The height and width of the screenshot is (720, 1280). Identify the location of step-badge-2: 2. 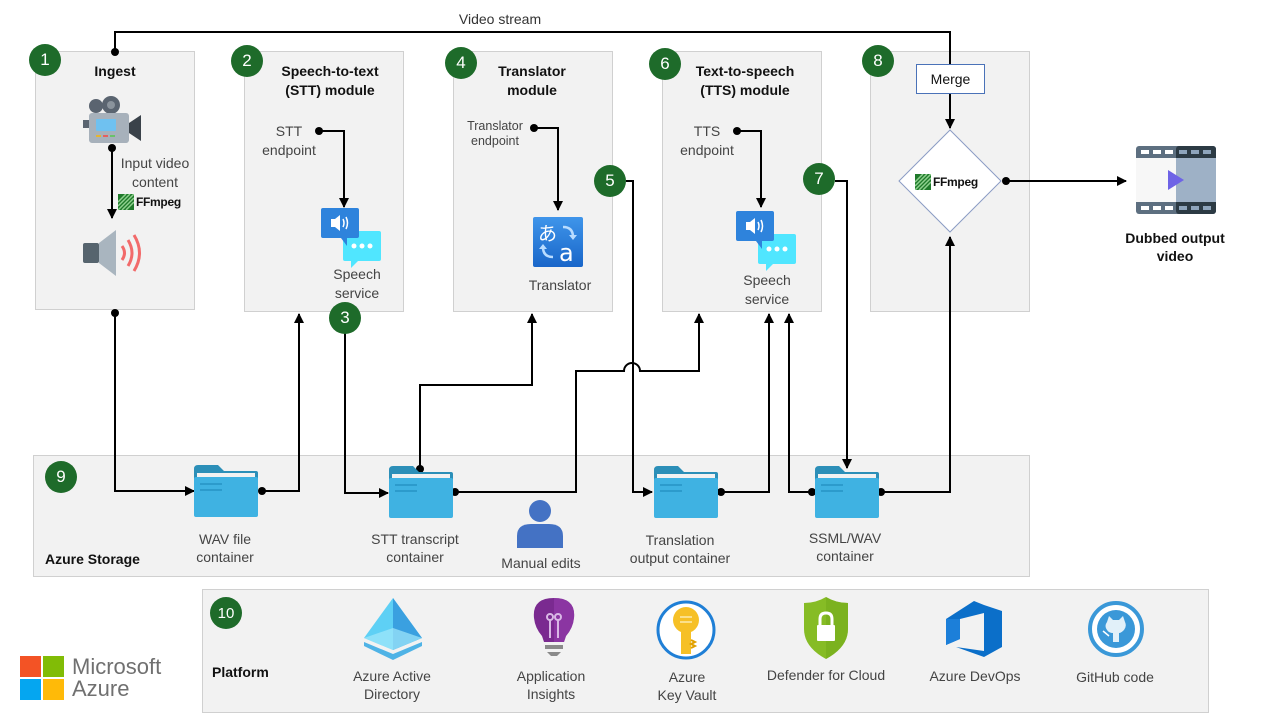
(247, 61).